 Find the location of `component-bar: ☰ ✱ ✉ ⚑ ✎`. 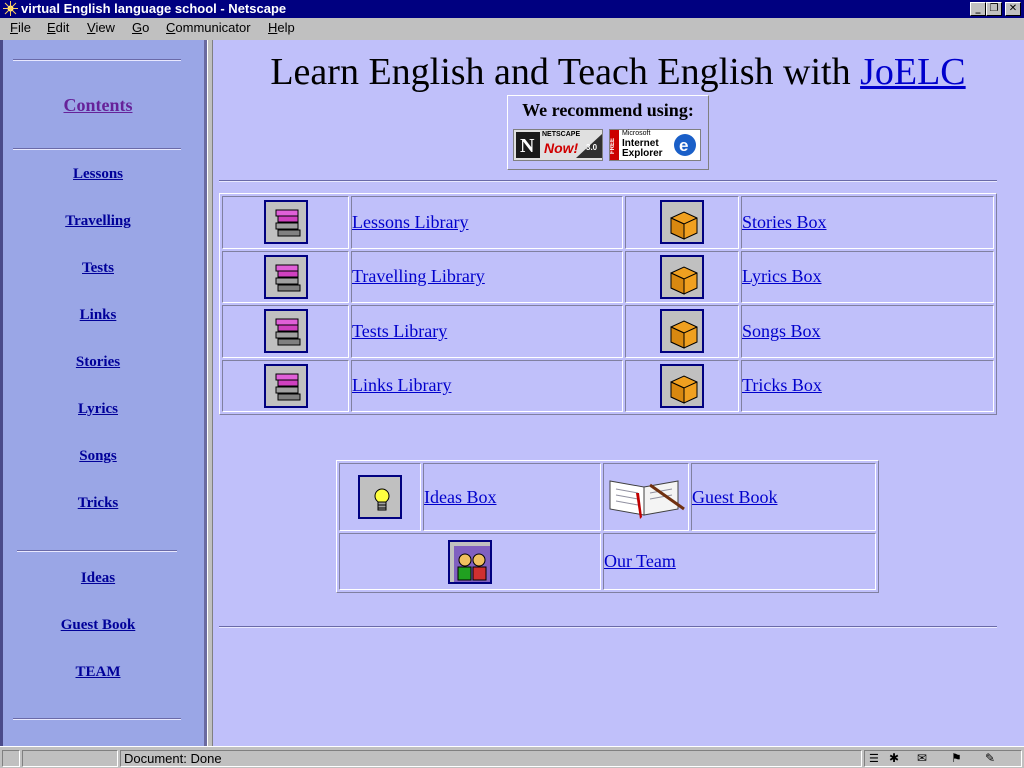

component-bar: ☰ ✱ ✉ ⚑ ✎ is located at coordinates (943, 758).